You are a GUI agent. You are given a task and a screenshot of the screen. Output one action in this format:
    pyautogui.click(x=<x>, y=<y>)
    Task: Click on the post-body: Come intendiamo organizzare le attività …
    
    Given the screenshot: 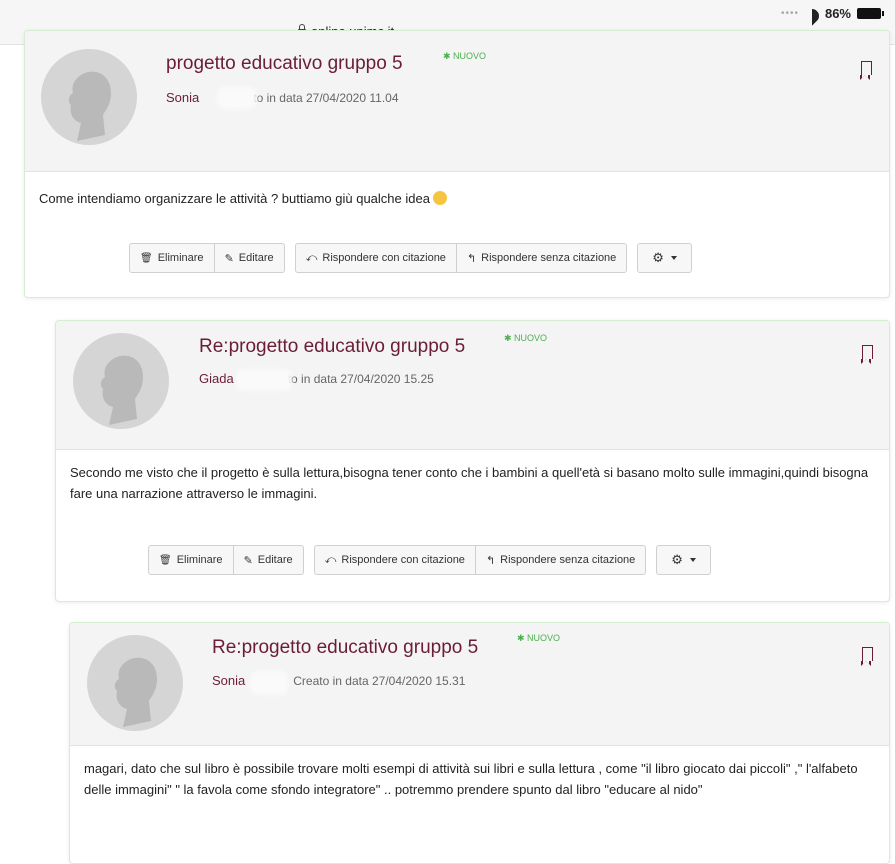 What is the action you would take?
    pyautogui.click(x=457, y=190)
    